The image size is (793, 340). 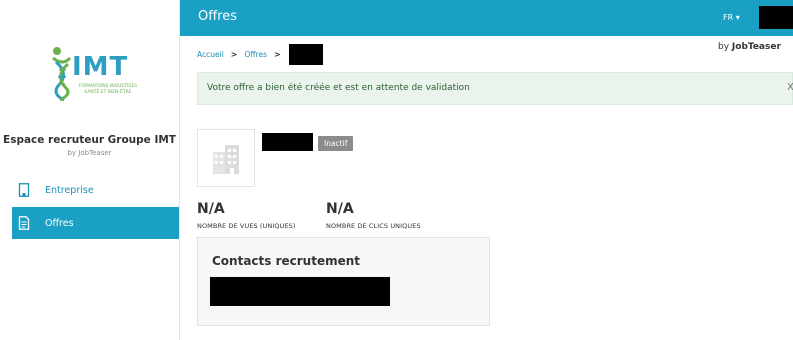 What do you see at coordinates (486, 18) in the screenshot?
I see `top-bar: Offres FR ▾` at bounding box center [486, 18].